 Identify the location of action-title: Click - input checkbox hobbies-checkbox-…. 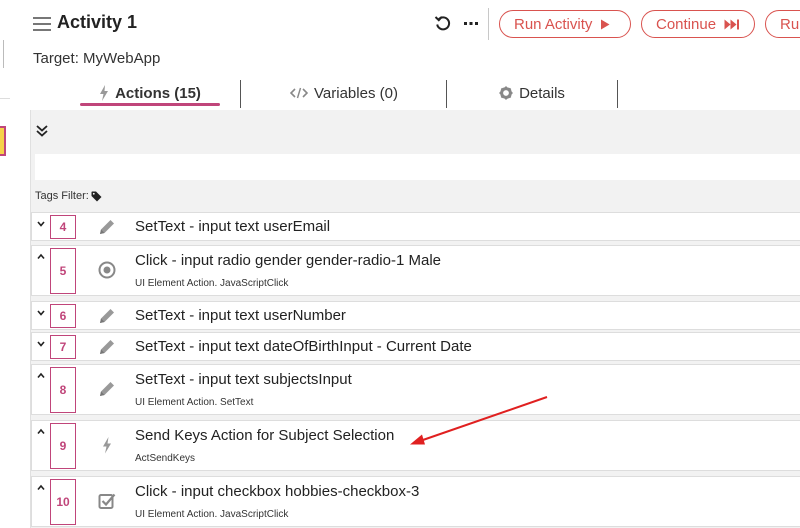
(277, 491).